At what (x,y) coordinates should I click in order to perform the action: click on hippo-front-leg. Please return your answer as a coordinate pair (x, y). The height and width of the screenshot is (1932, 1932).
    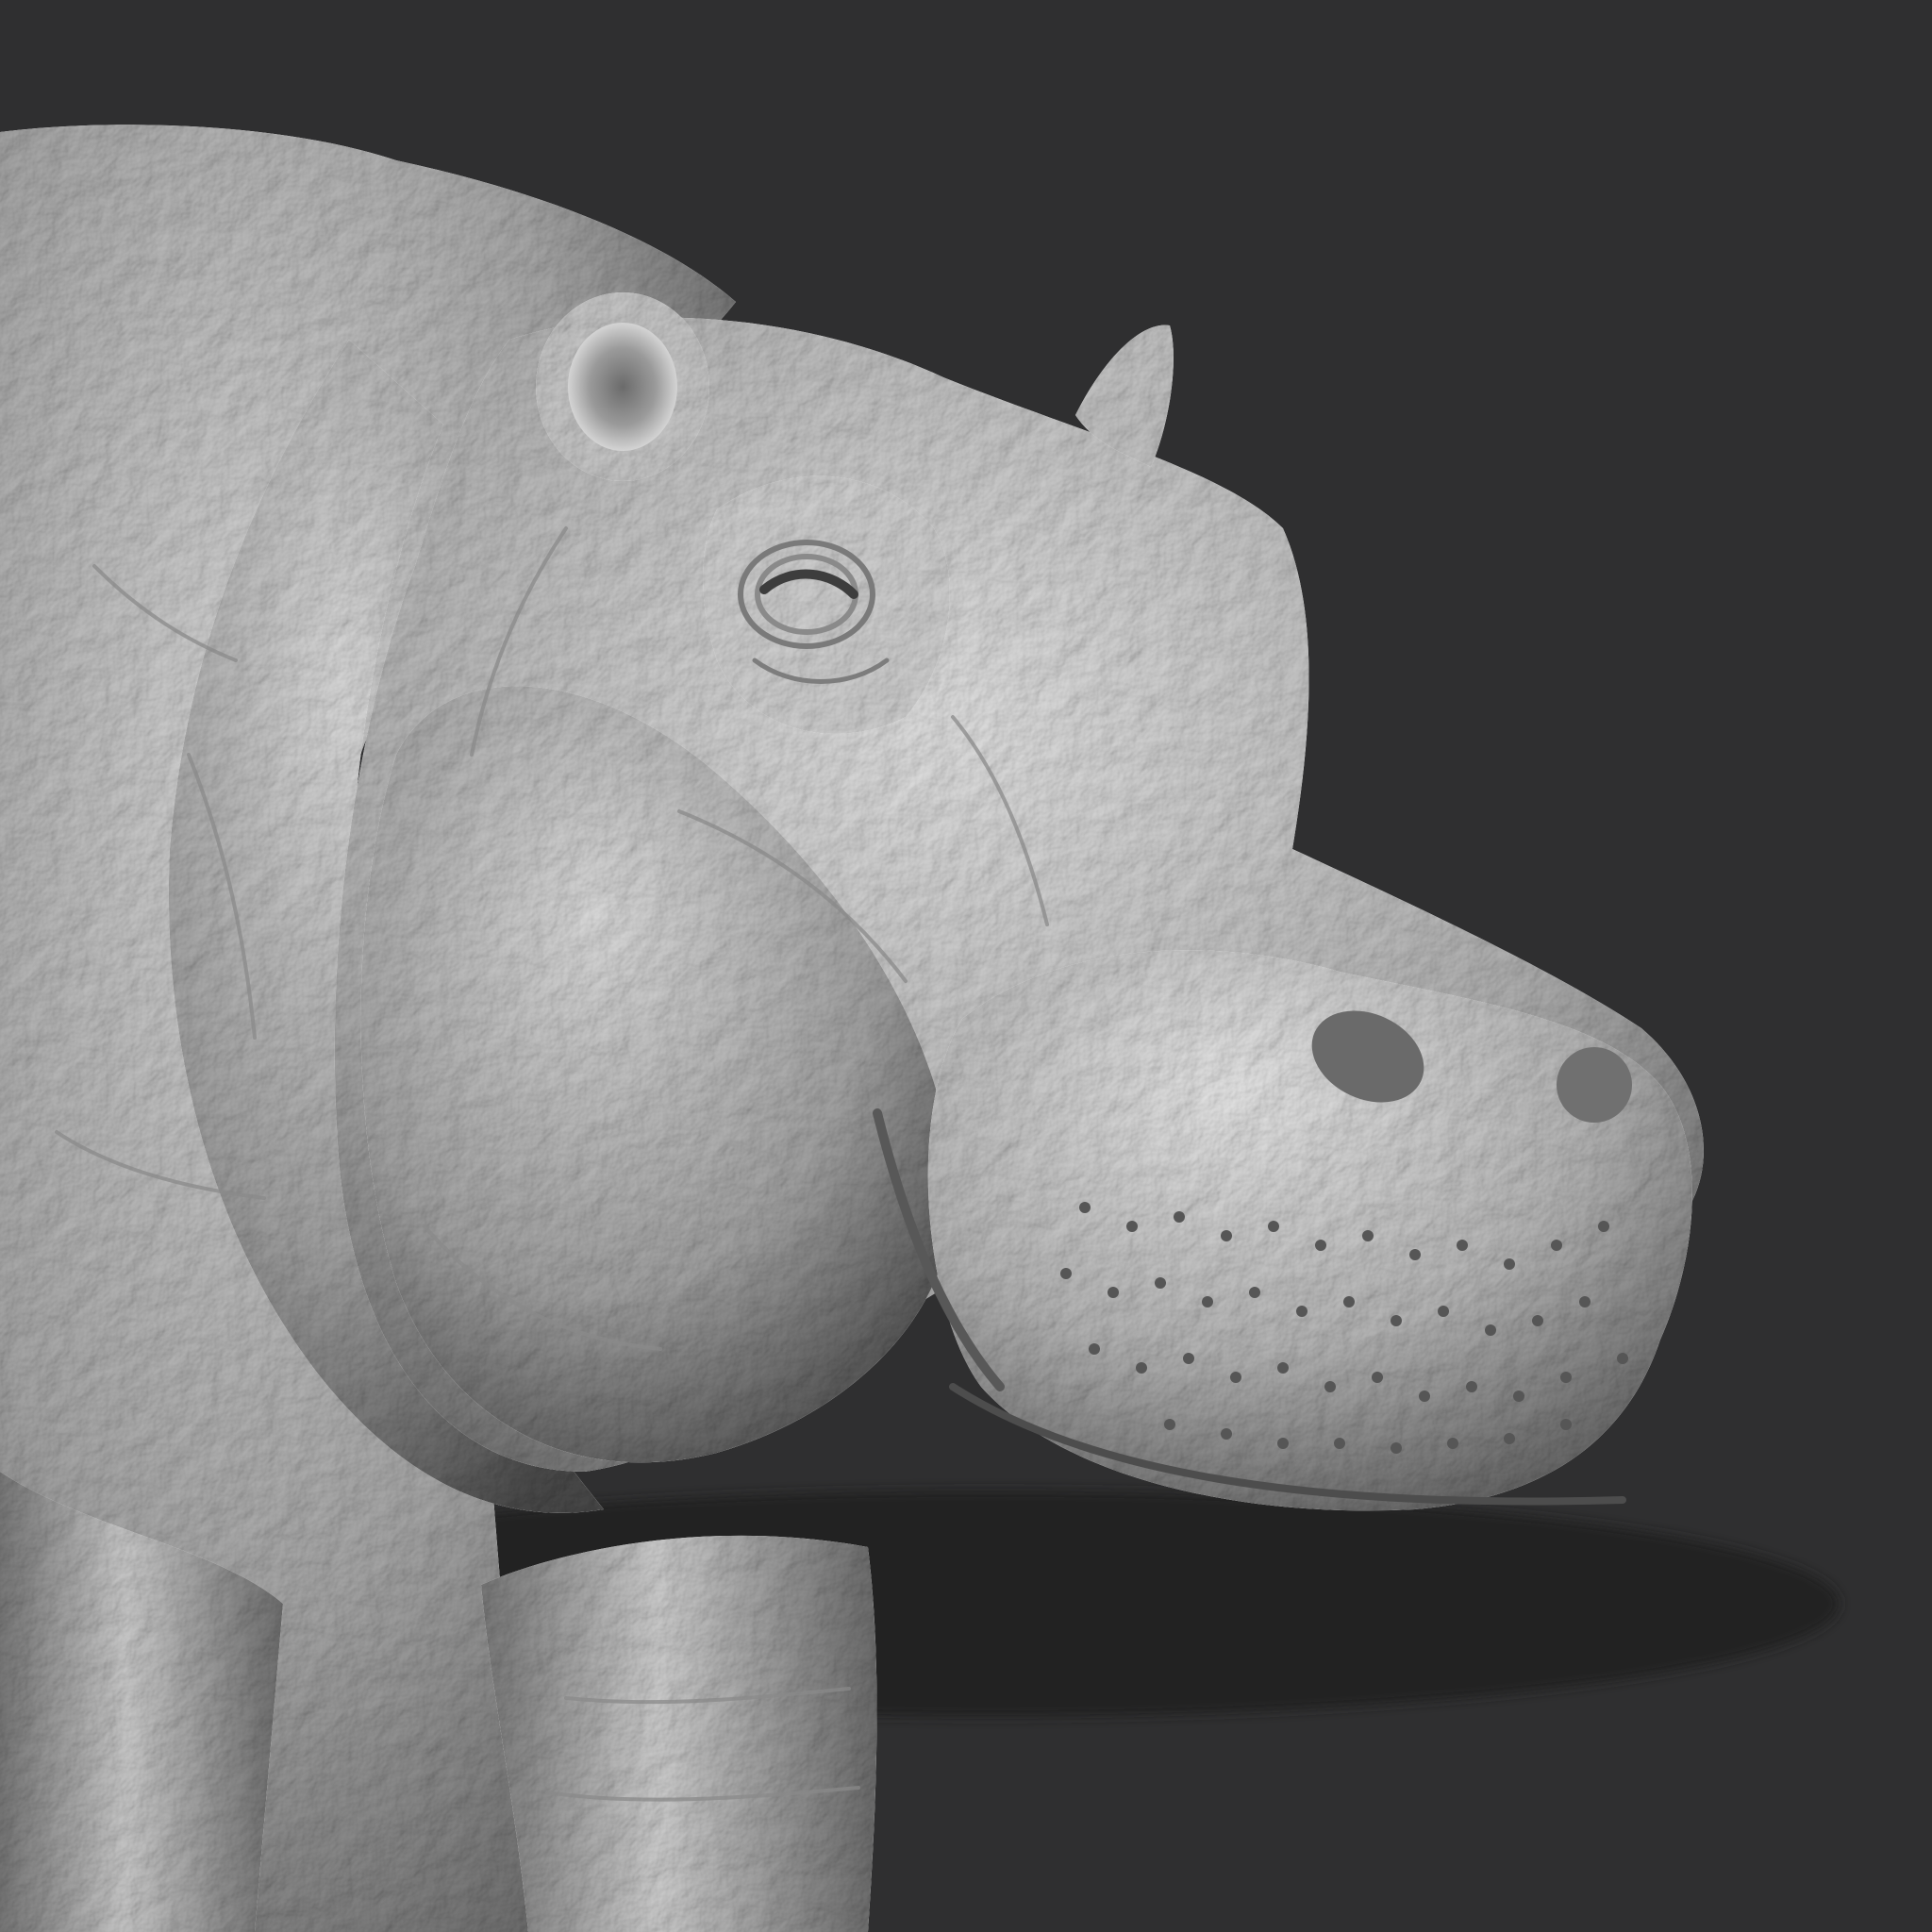
    Looking at the image, I should click on (679, 1733).